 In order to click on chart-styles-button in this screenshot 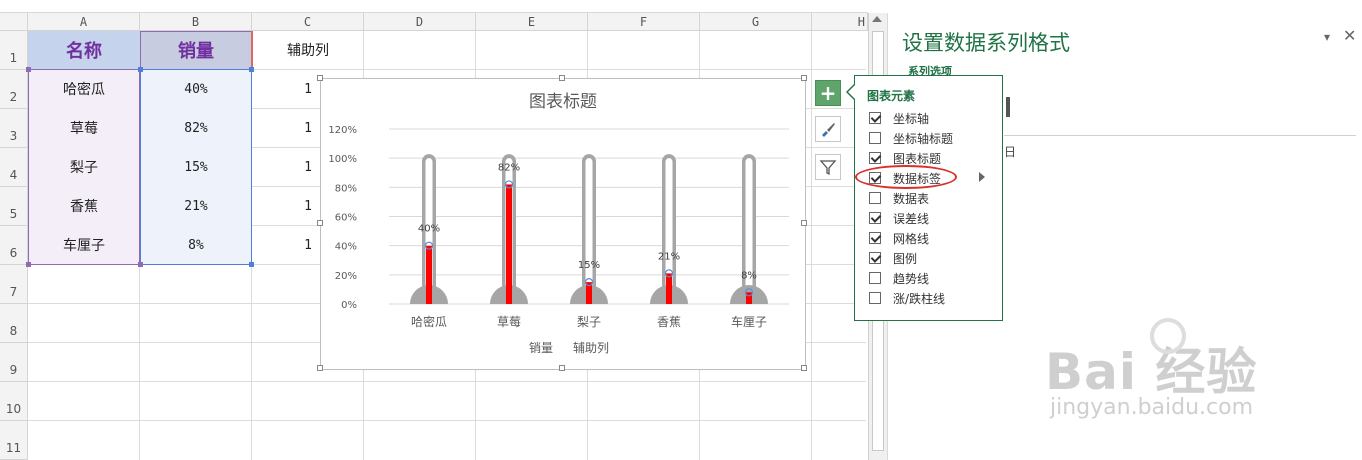, I will do `click(828, 129)`.